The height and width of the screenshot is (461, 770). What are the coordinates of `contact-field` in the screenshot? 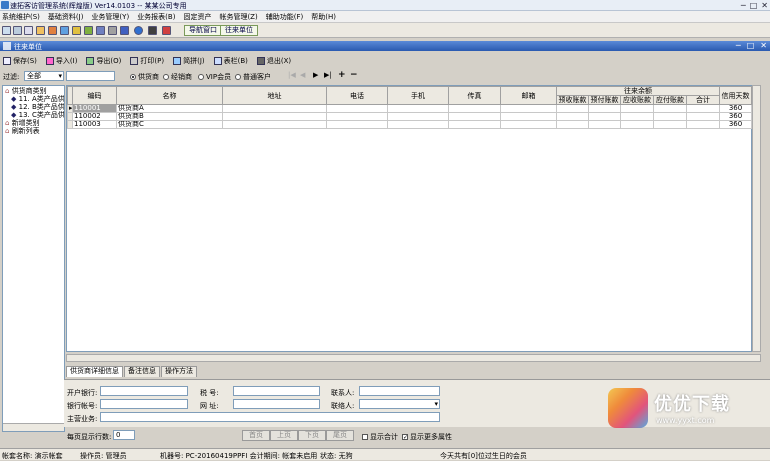 It's located at (399, 391).